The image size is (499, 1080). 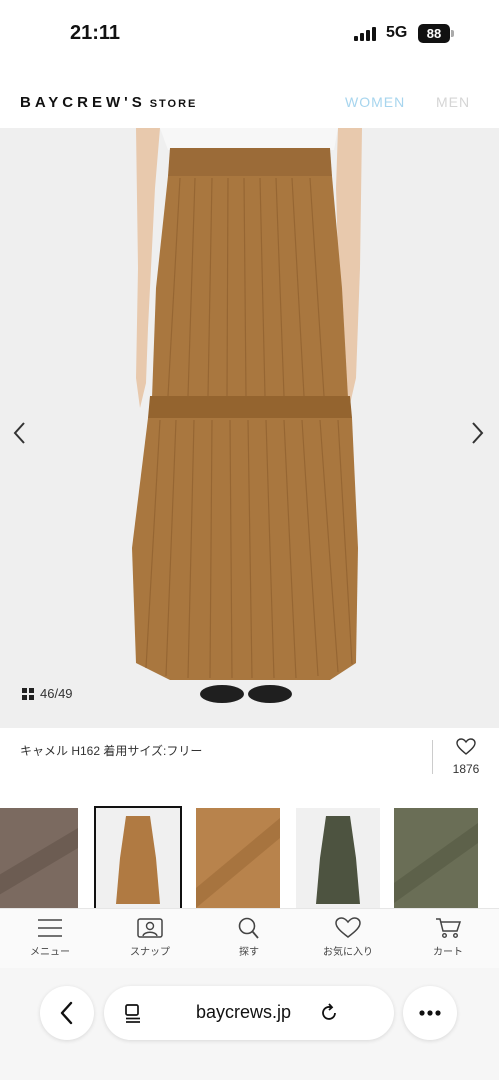 I want to click on page-menu-icon, so click(x=133, y=1013).